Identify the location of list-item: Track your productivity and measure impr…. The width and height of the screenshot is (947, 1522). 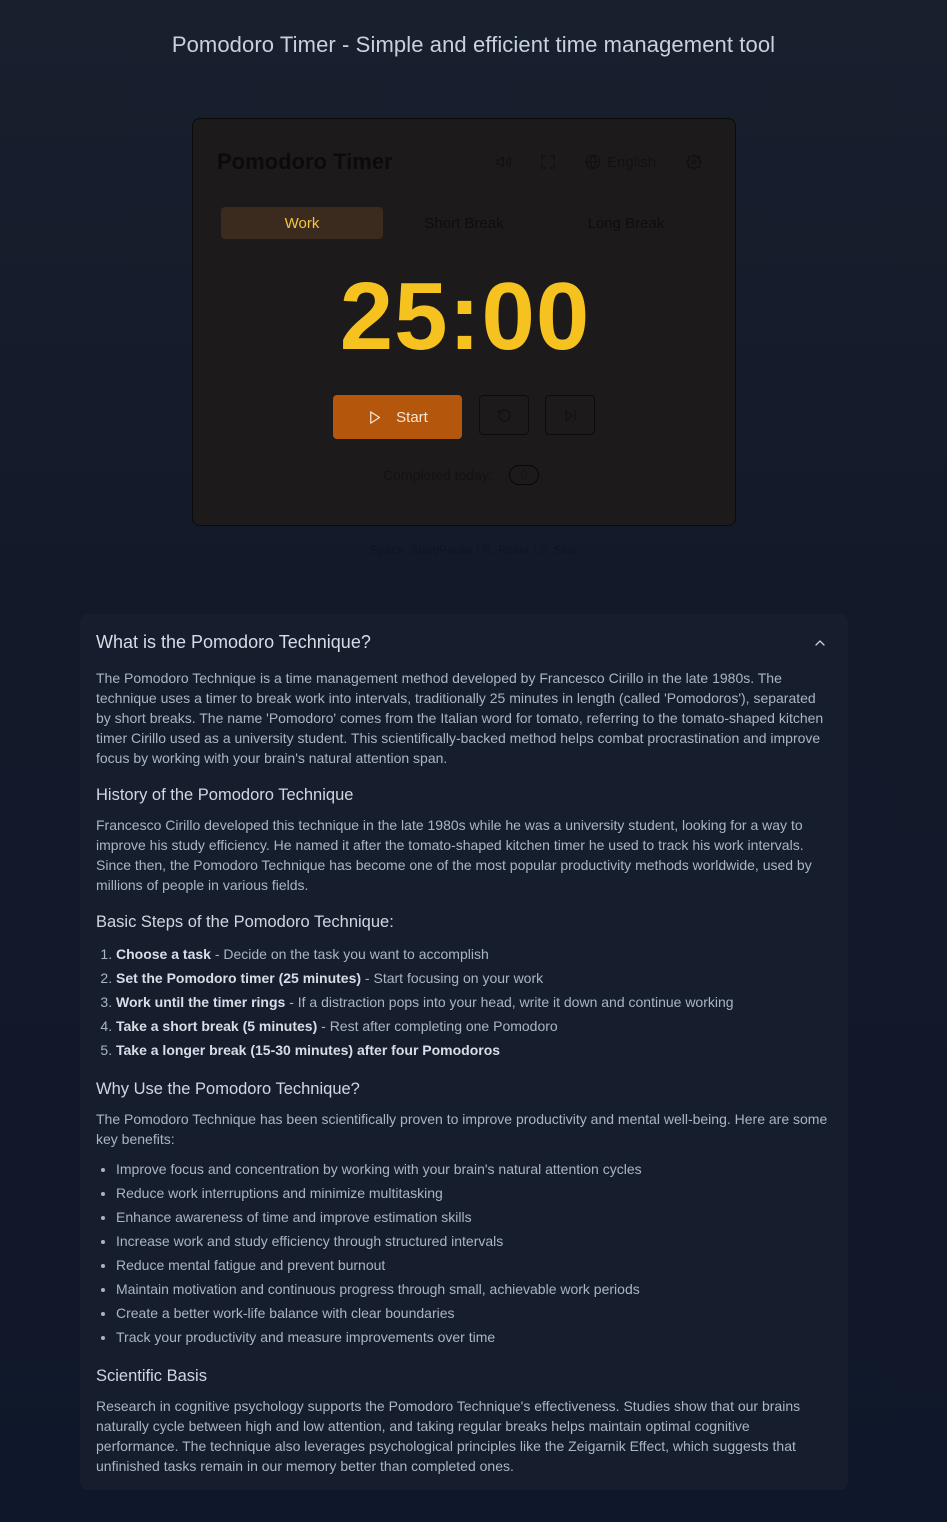
(474, 1337).